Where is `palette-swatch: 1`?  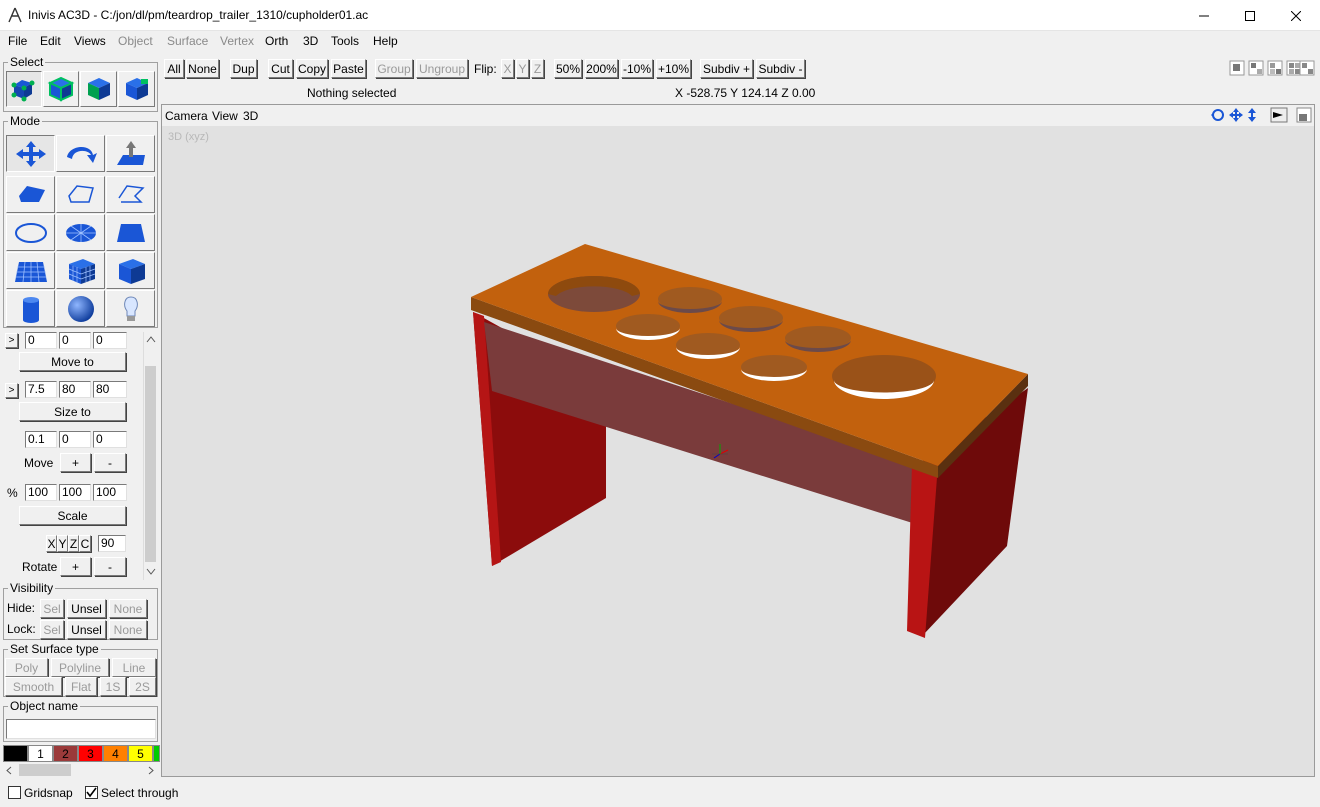 palette-swatch: 1 is located at coordinates (40, 753).